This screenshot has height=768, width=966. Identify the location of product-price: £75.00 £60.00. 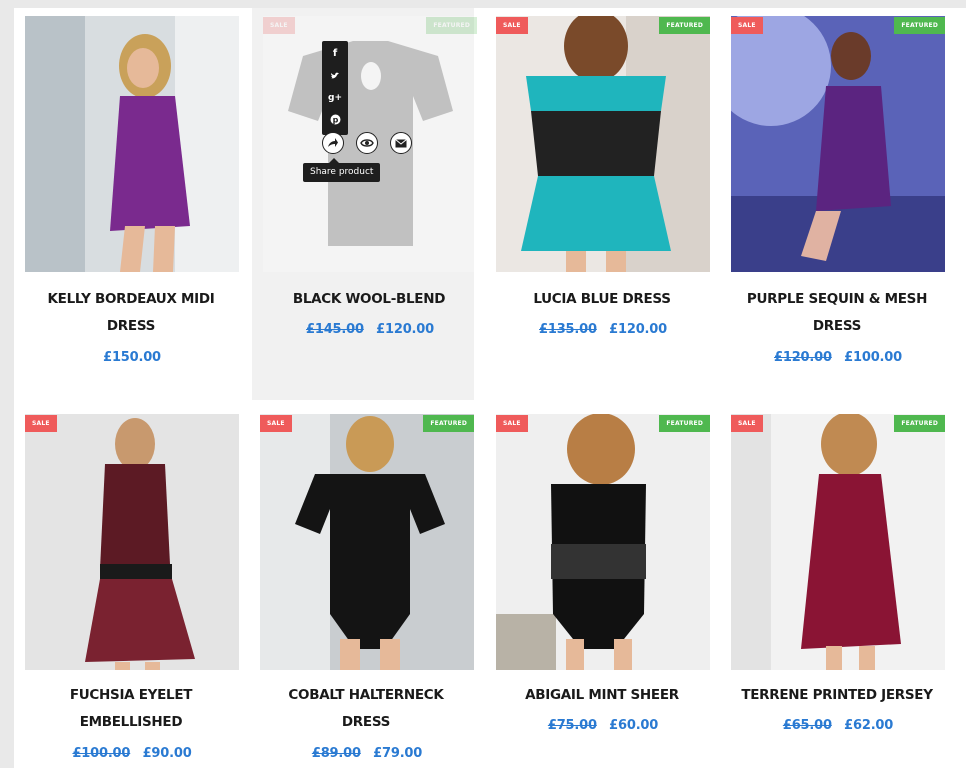
(603, 725).